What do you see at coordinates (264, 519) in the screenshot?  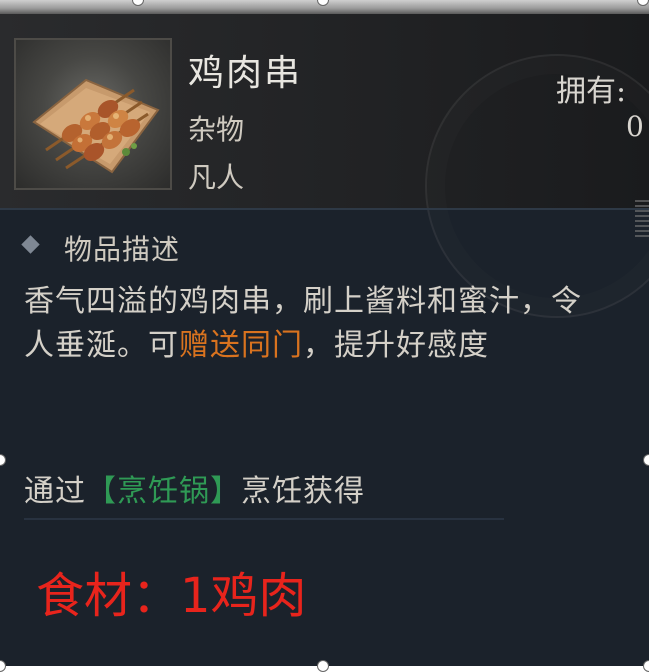 I see `source-divider` at bounding box center [264, 519].